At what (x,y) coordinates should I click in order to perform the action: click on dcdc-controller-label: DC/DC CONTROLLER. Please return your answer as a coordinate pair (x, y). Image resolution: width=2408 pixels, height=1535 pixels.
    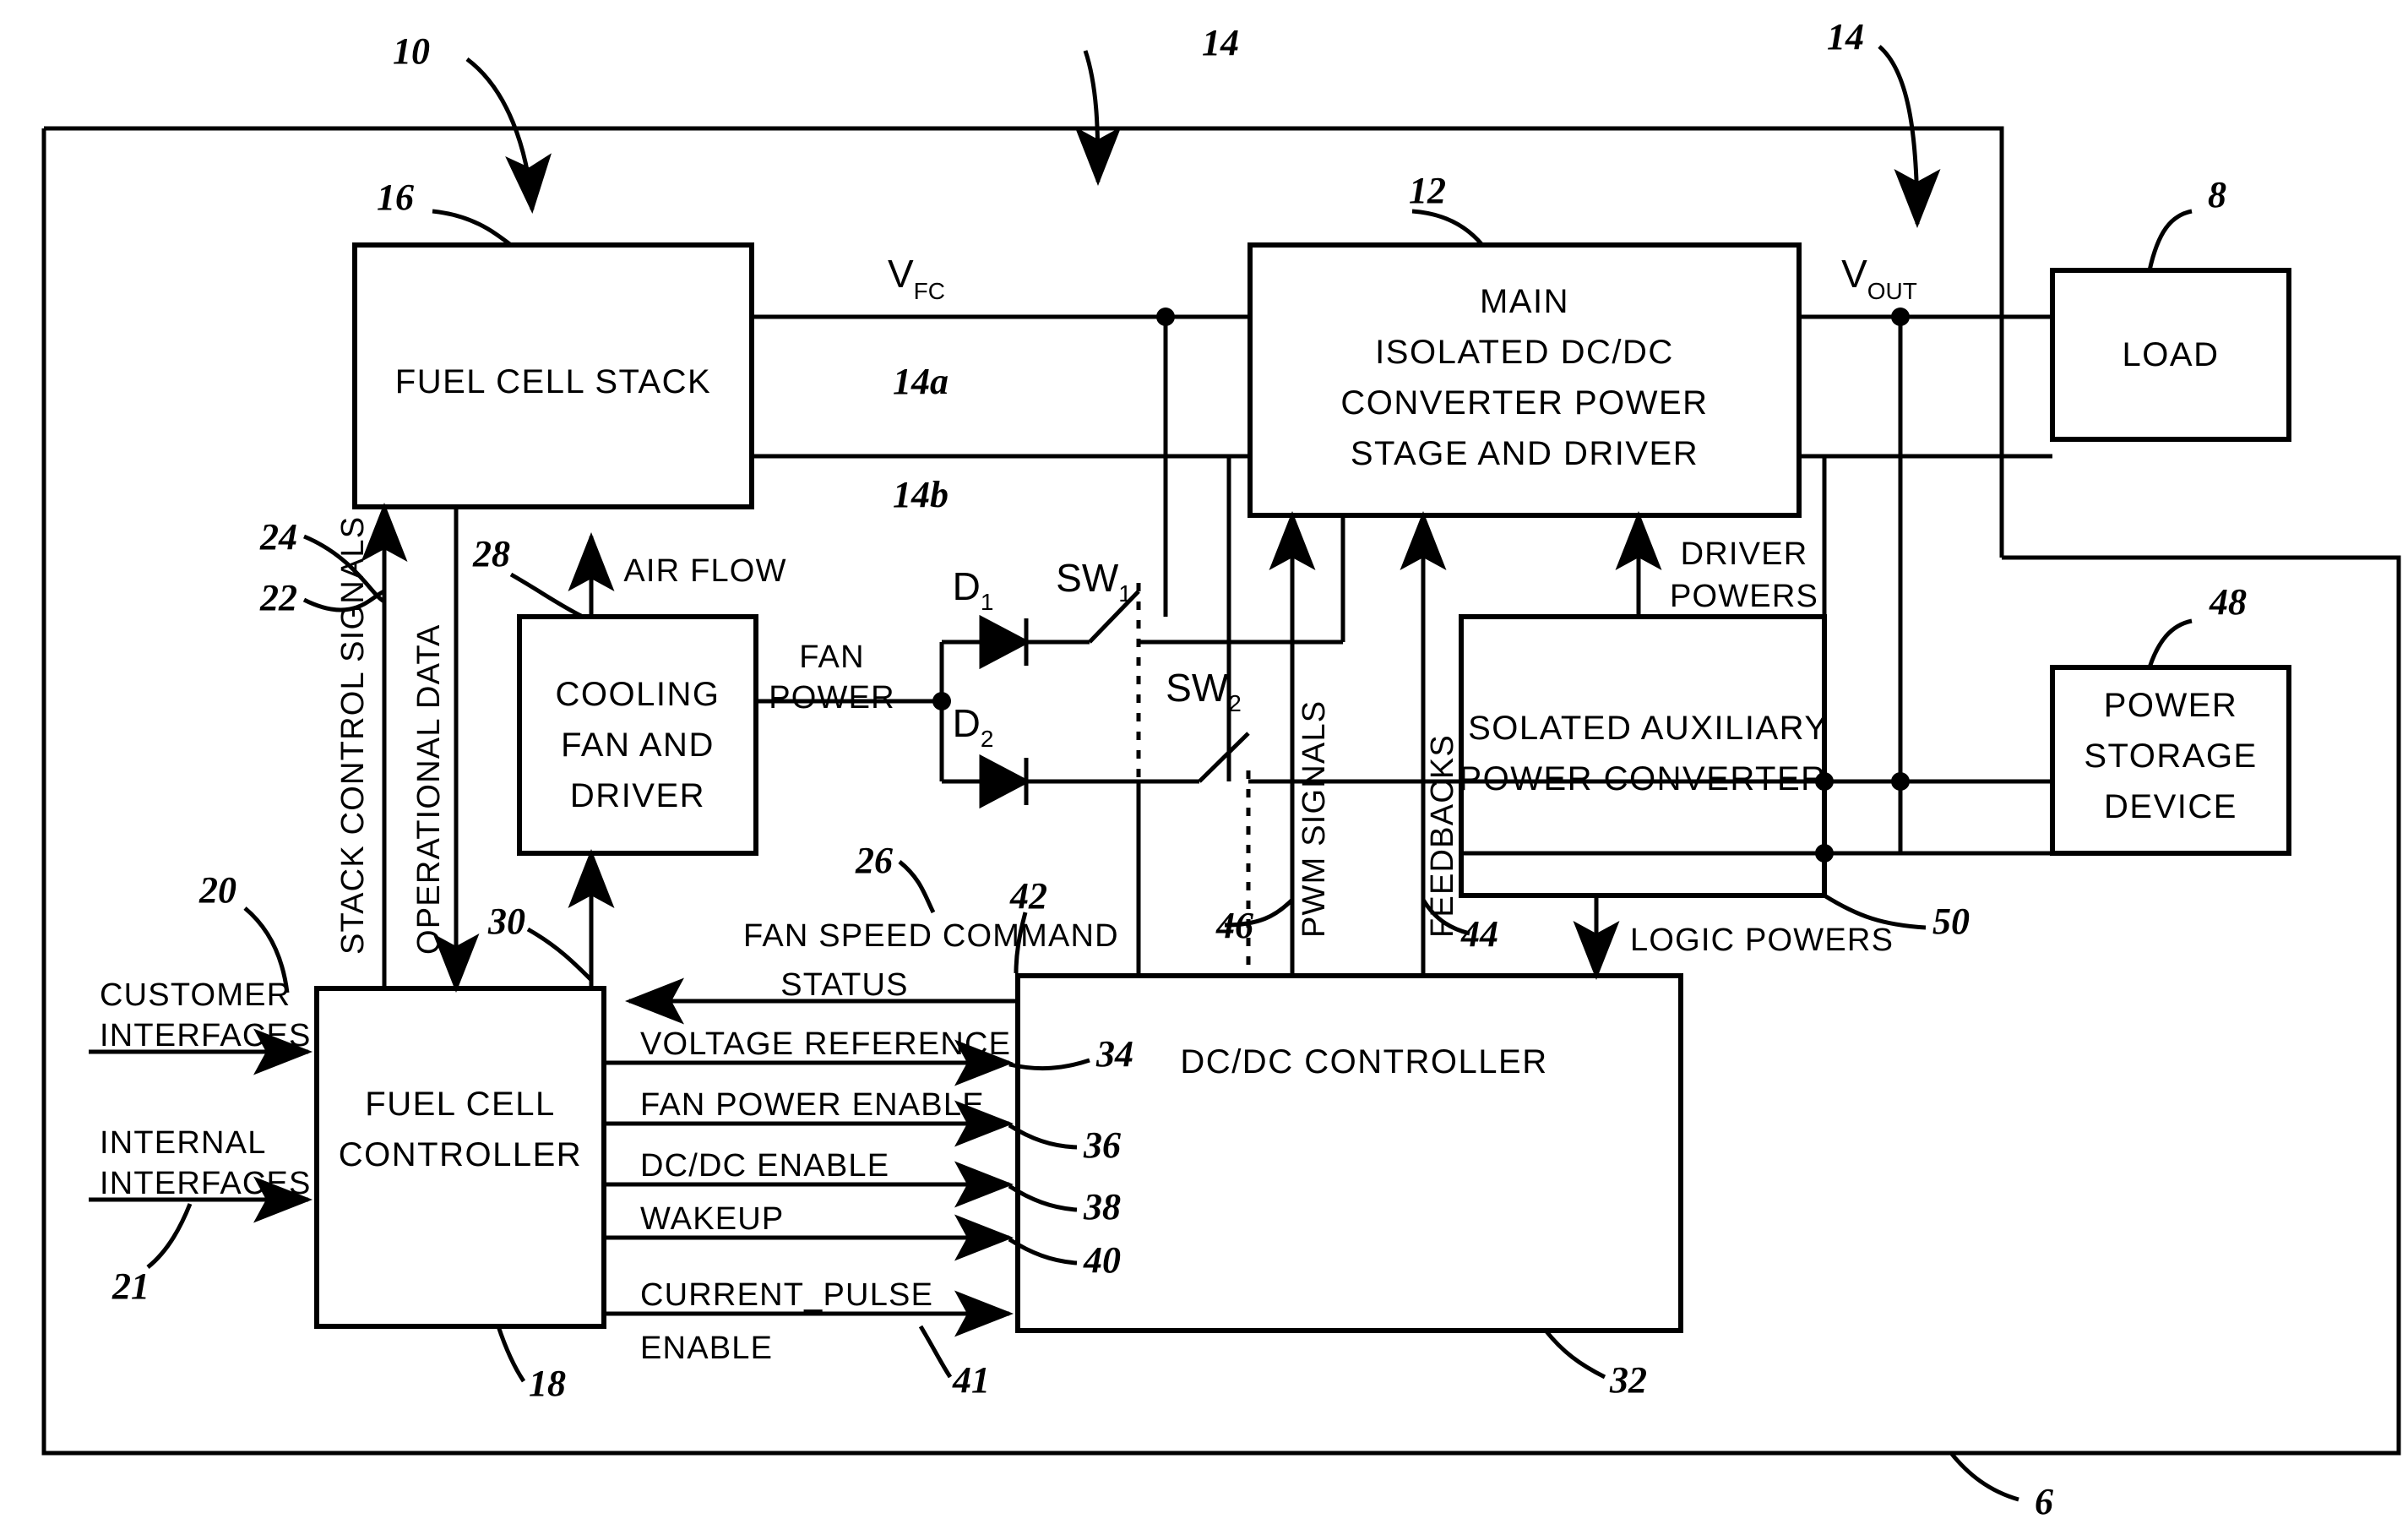
    Looking at the image, I should click on (1363, 1061).